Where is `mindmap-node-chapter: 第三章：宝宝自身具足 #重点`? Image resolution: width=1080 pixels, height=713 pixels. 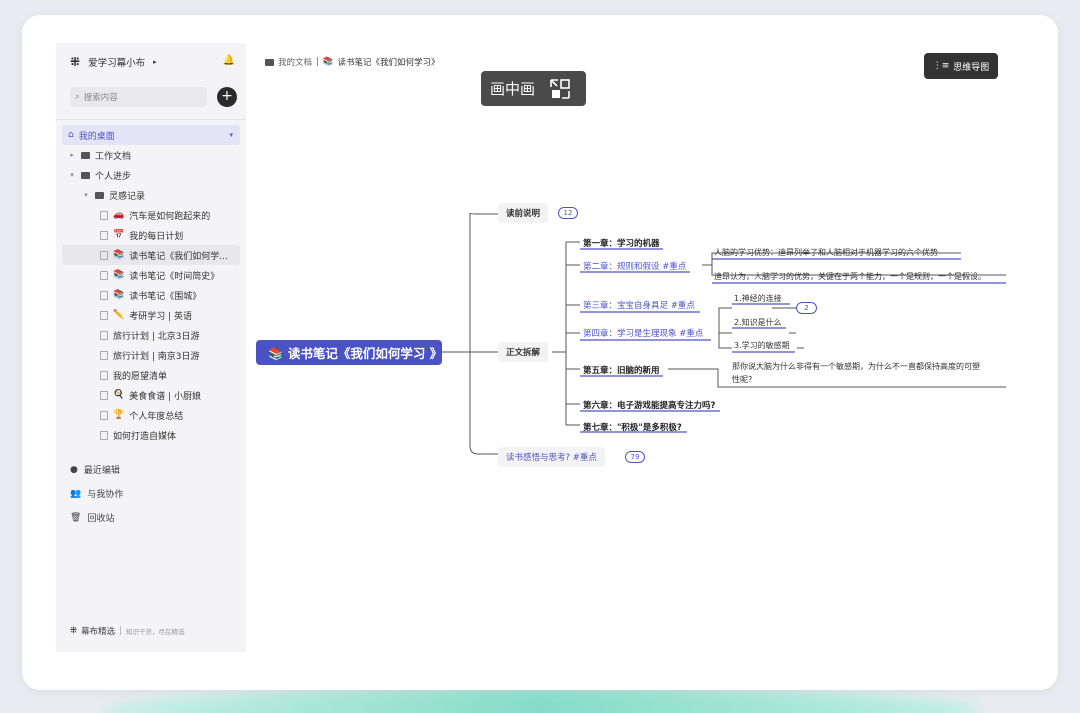
mindmap-node-chapter: 第三章：宝宝自身具足 #重点 is located at coordinates (639, 305).